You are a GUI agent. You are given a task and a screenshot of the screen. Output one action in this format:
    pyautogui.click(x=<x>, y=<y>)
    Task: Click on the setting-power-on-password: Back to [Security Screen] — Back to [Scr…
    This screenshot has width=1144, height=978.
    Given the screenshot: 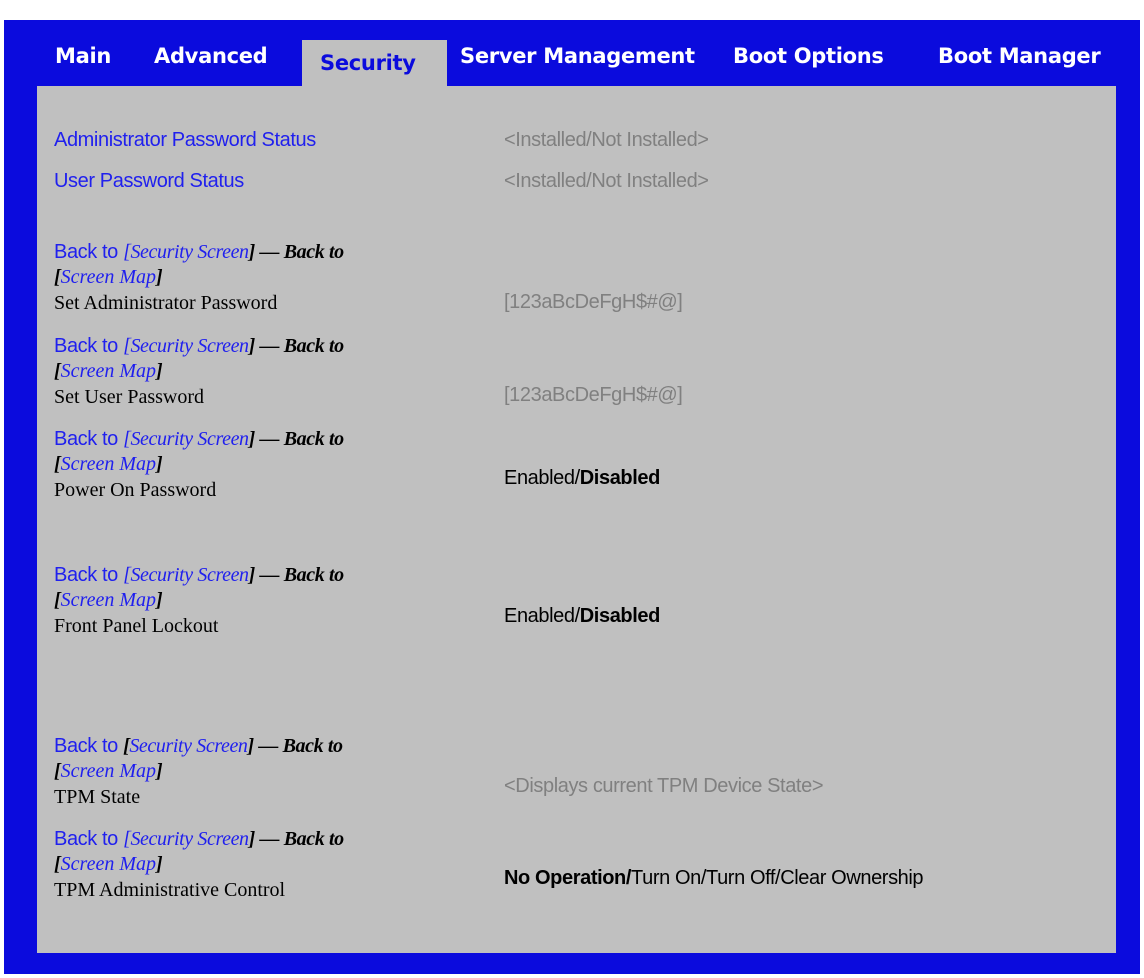 What is the action you would take?
    pyautogui.click(x=264, y=465)
    